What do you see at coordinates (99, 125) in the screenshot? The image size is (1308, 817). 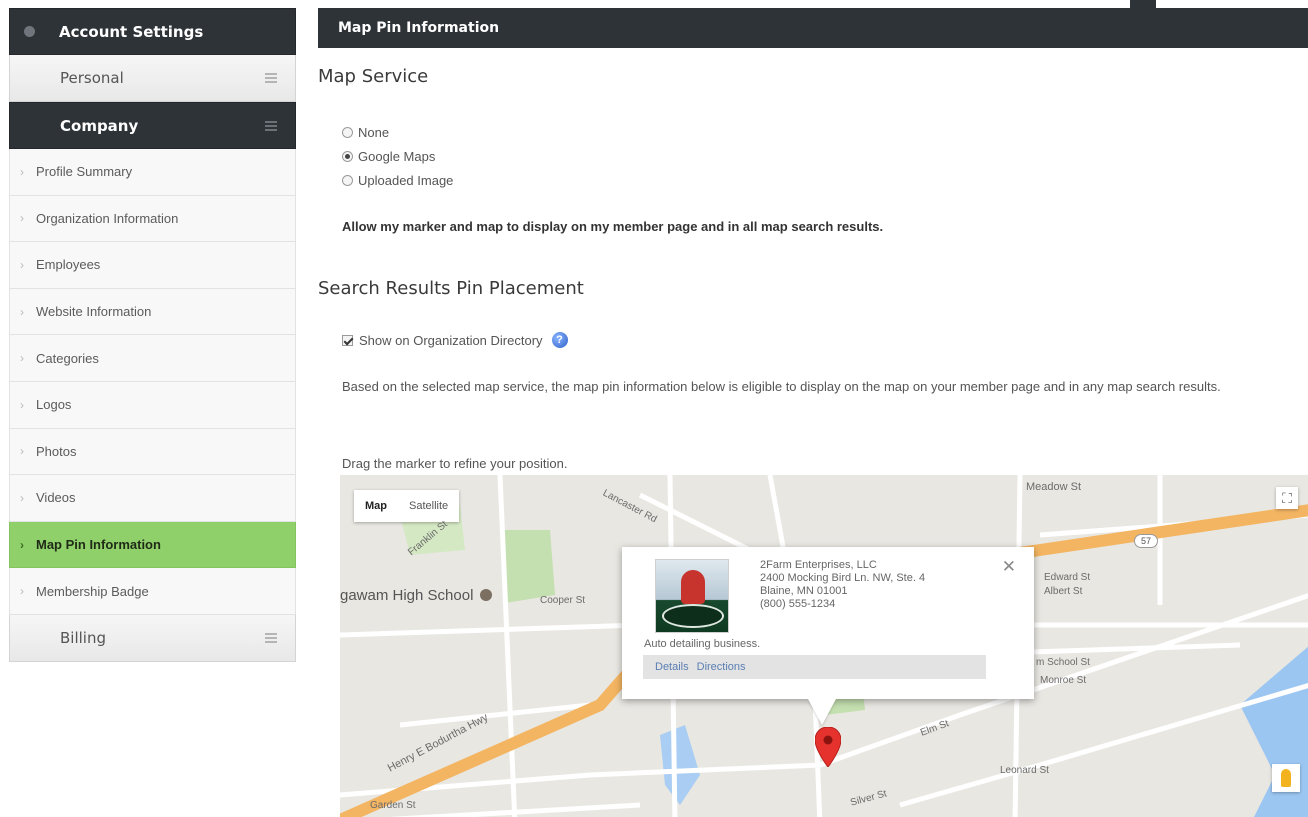 I see `sidebar-group-label: Company` at bounding box center [99, 125].